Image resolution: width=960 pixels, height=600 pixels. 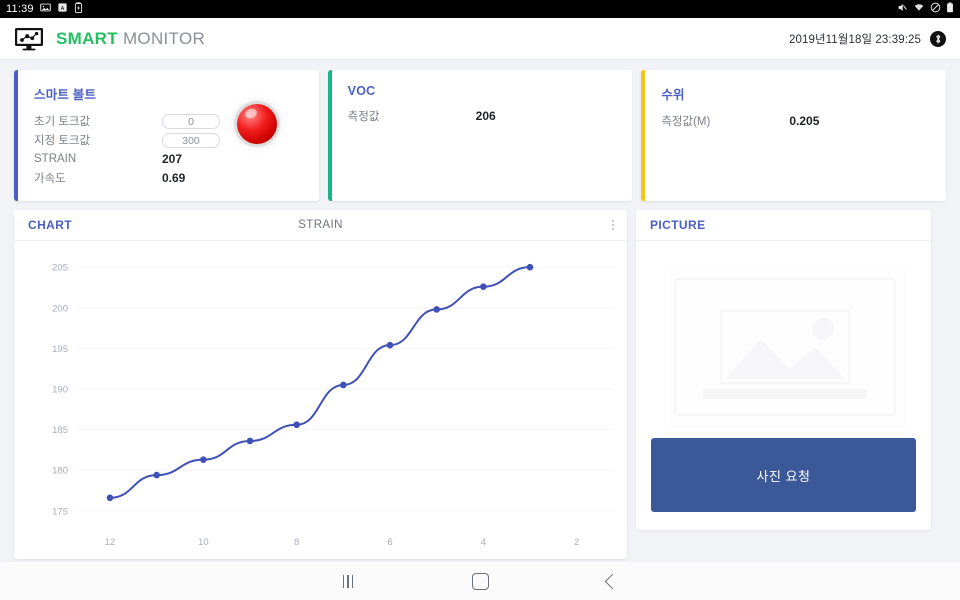 I want to click on svg-text: 205, so click(x=60, y=268).